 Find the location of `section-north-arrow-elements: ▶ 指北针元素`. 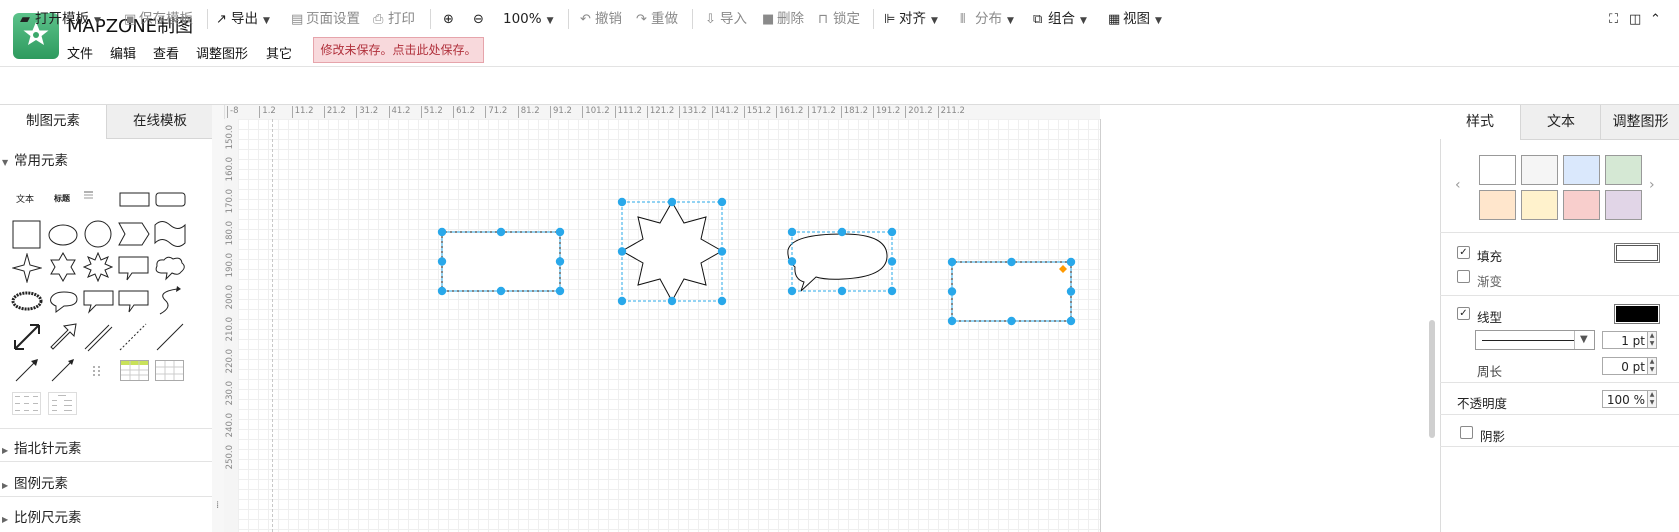

section-north-arrow-elements: ▶ 指北针元素 is located at coordinates (106, 447).